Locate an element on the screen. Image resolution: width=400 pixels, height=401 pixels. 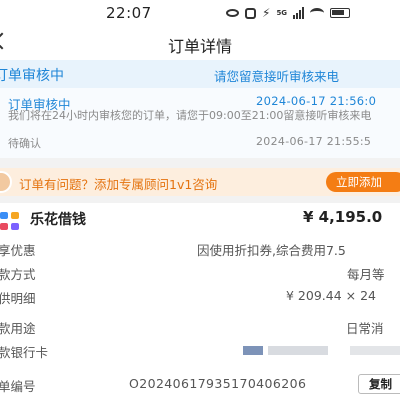
detail-row-usage: 款用途 日常消 is located at coordinates (200, 326).